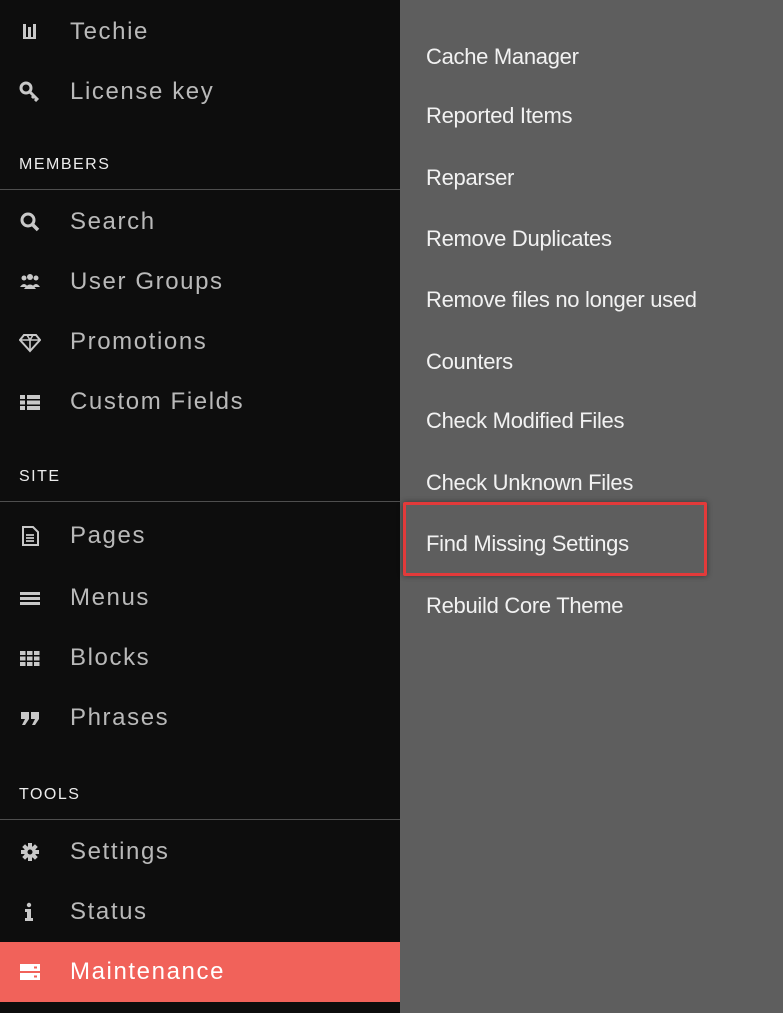 This screenshot has height=1013, width=783. I want to click on diamond-icon, so click(30, 342).